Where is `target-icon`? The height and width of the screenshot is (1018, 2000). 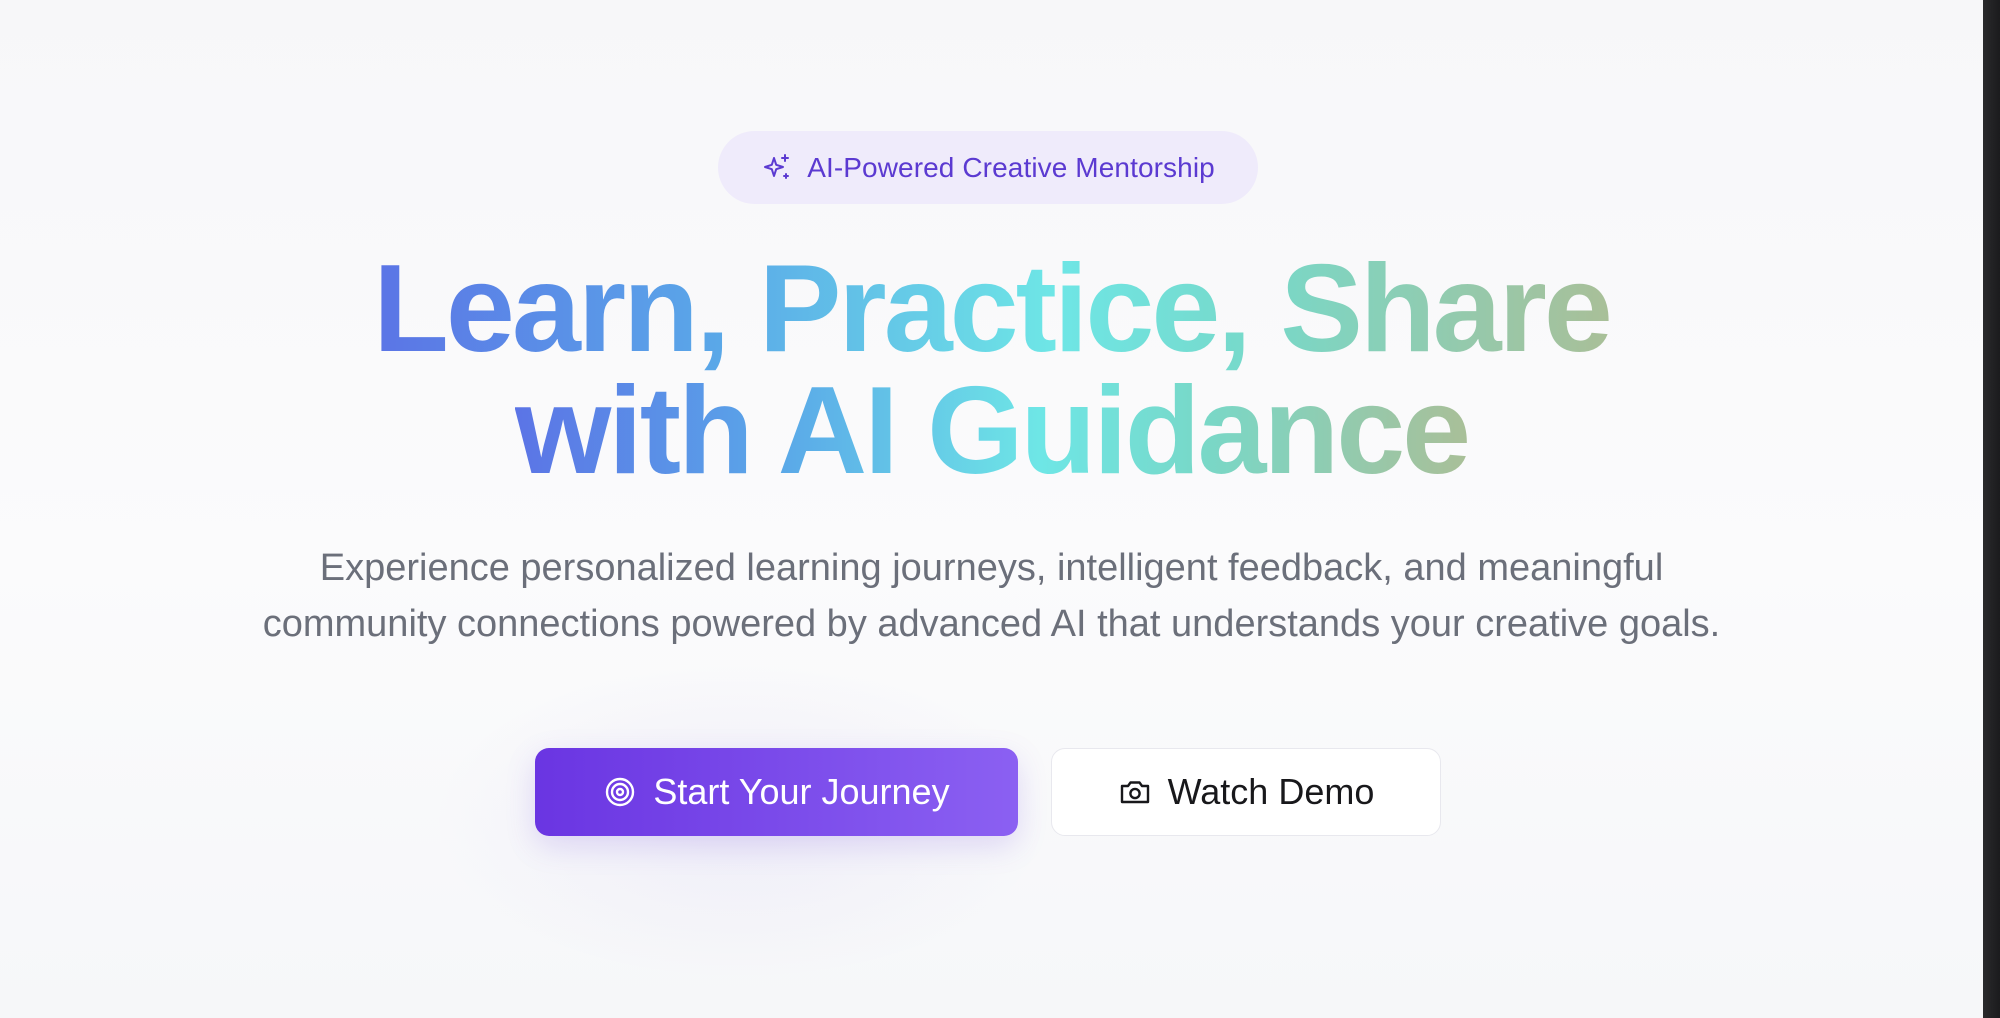
target-icon is located at coordinates (620, 792).